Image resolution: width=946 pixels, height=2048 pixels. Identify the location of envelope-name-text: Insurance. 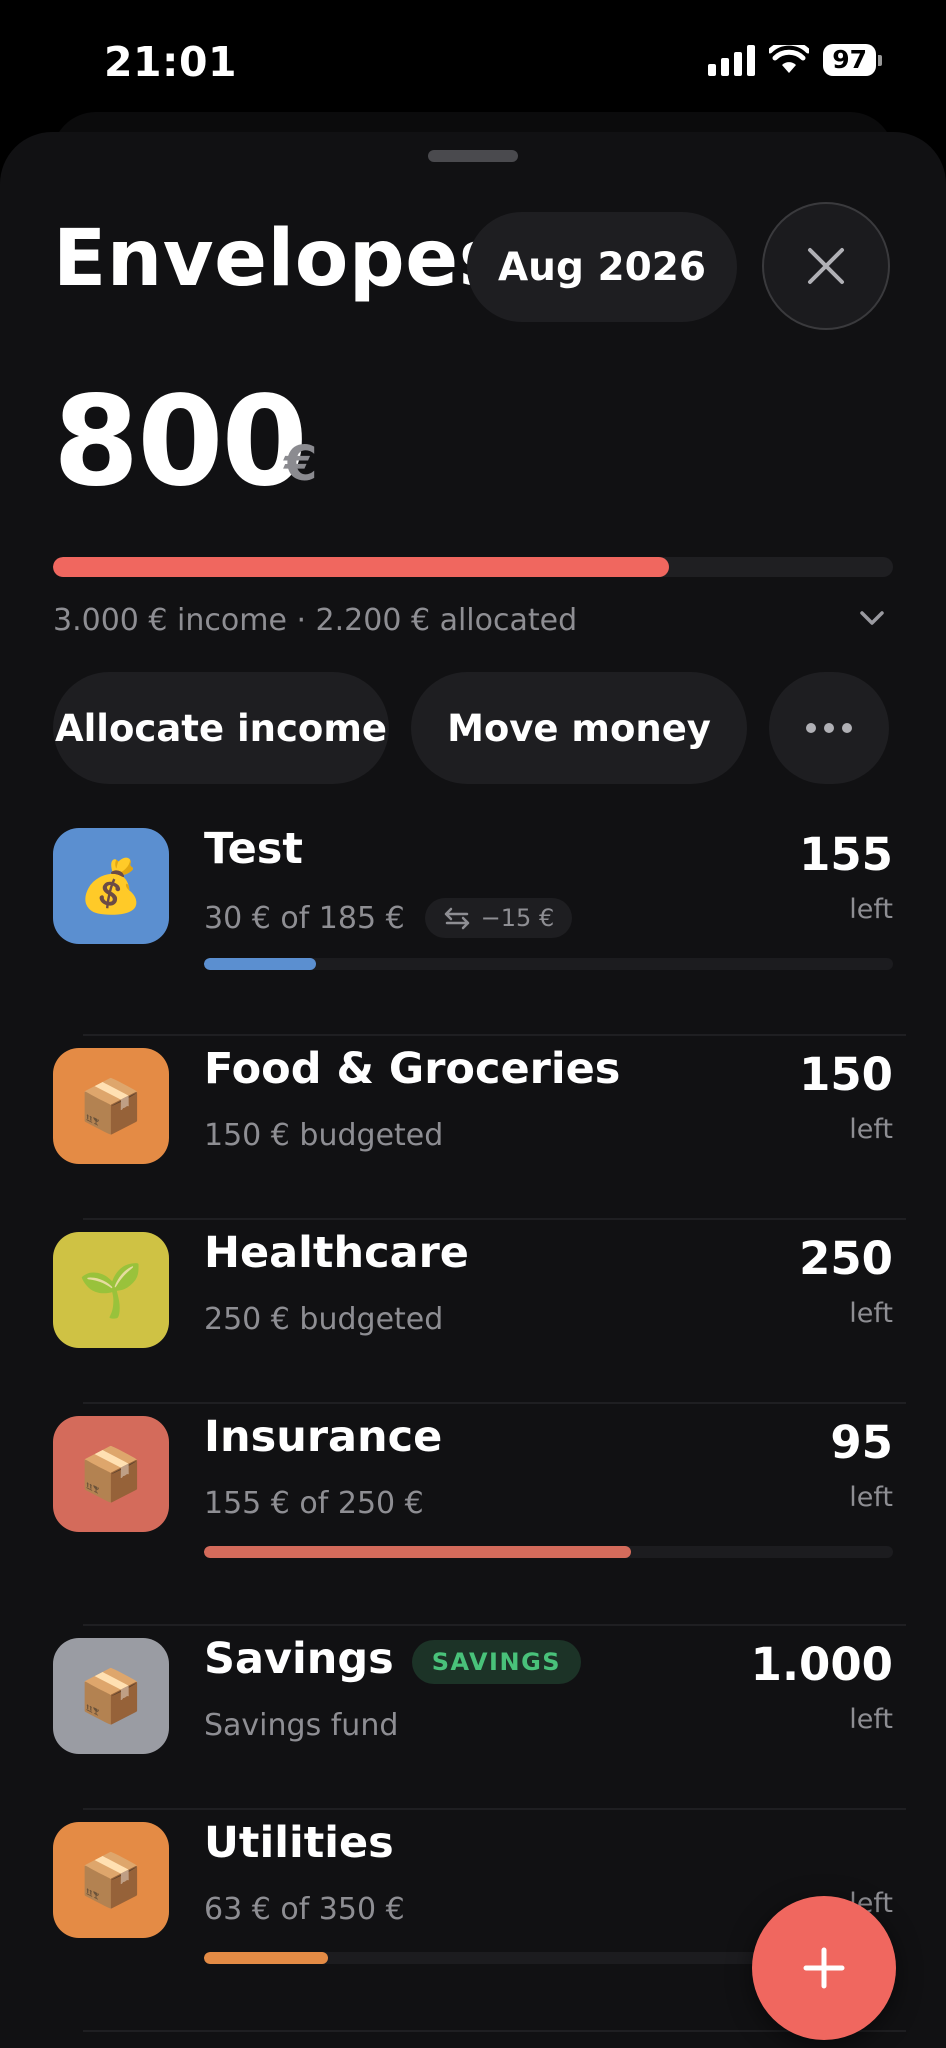
(323, 1437).